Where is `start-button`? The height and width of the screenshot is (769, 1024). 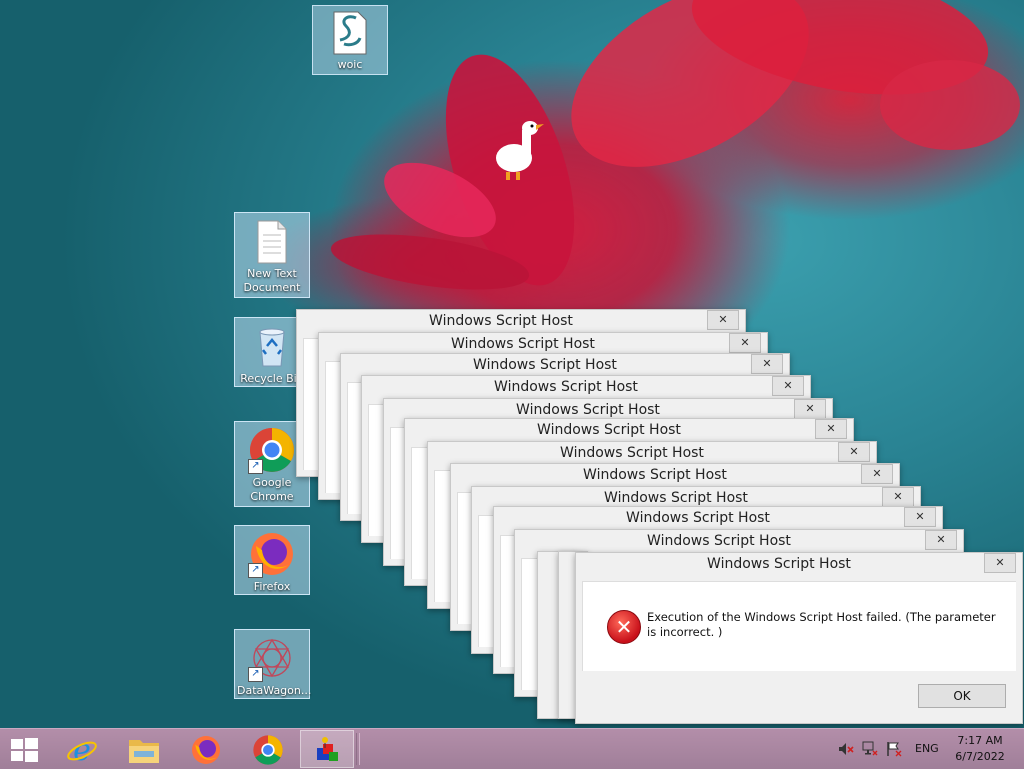
start-button is located at coordinates (25, 749).